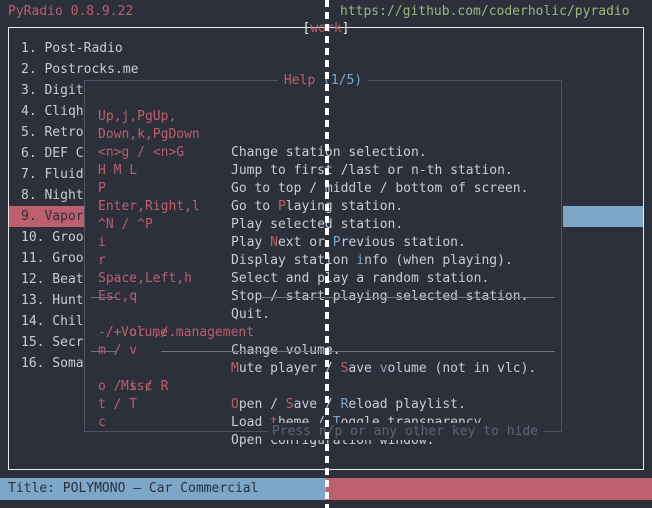 The image size is (652, 508). Describe the element at coordinates (489, 489) in the screenshot. I see `status-right-region` at that location.